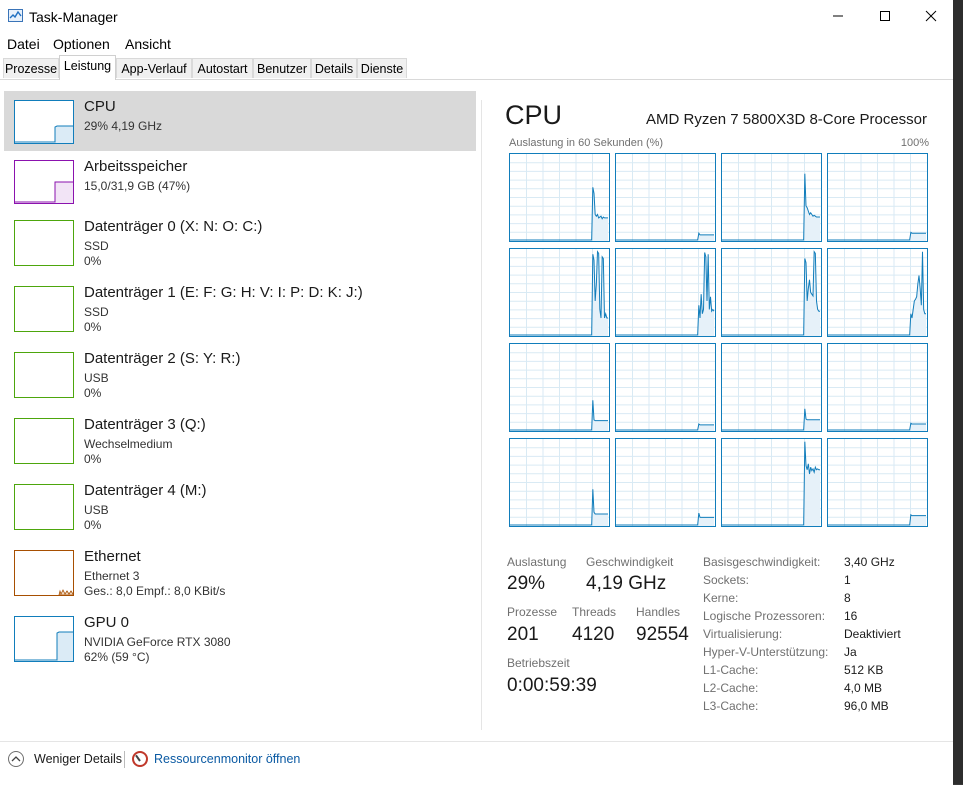 The image size is (963, 785). I want to click on tab-autostart: Autostart, so click(222, 68).